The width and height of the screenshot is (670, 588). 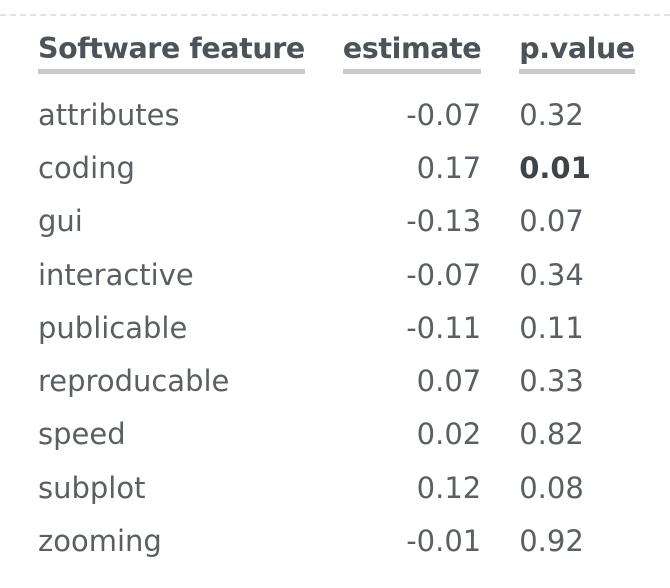 What do you see at coordinates (444, 221) in the screenshot?
I see `estimate-cell: -0.13` at bounding box center [444, 221].